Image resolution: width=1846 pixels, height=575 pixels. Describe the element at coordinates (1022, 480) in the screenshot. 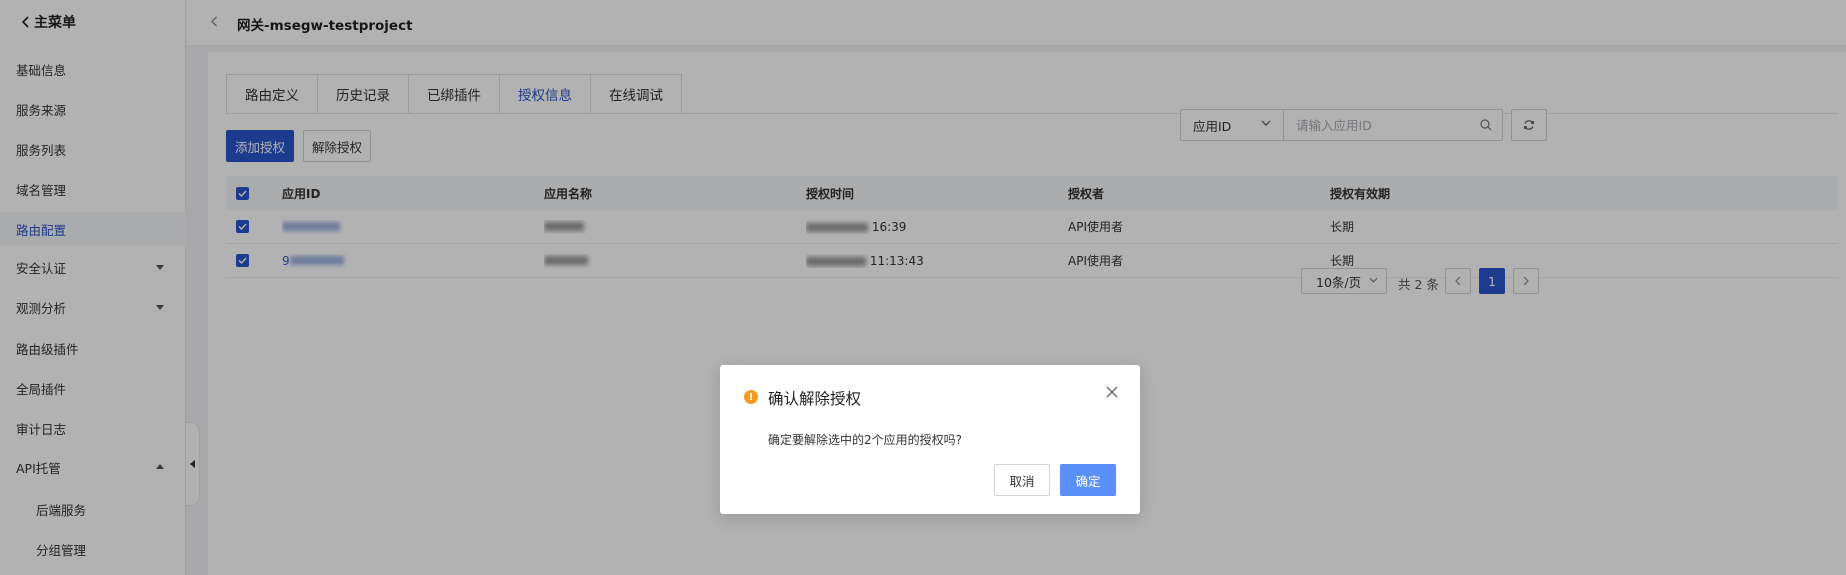

I see `cancel-button: 取消` at that location.